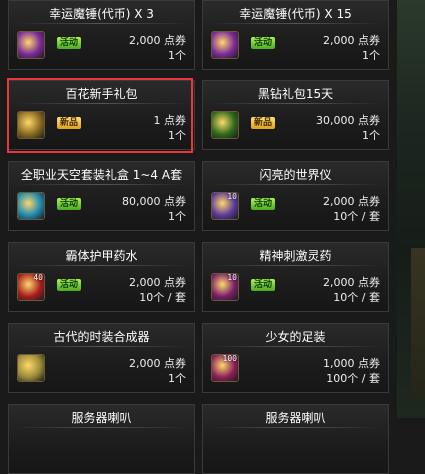 Image resolution: width=425 pixels, height=474 pixels. Describe the element at coordinates (351, 363) in the screenshot. I see `item-price: 1,000 点券` at that location.